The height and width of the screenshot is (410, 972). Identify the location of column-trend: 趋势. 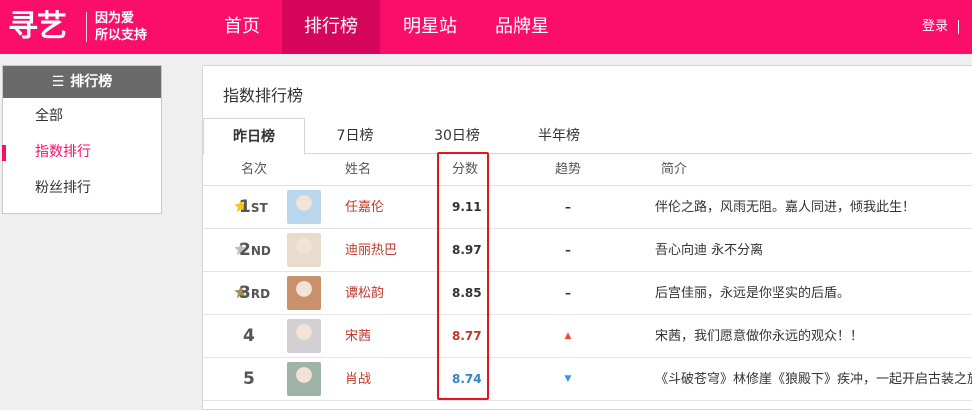
(568, 169).